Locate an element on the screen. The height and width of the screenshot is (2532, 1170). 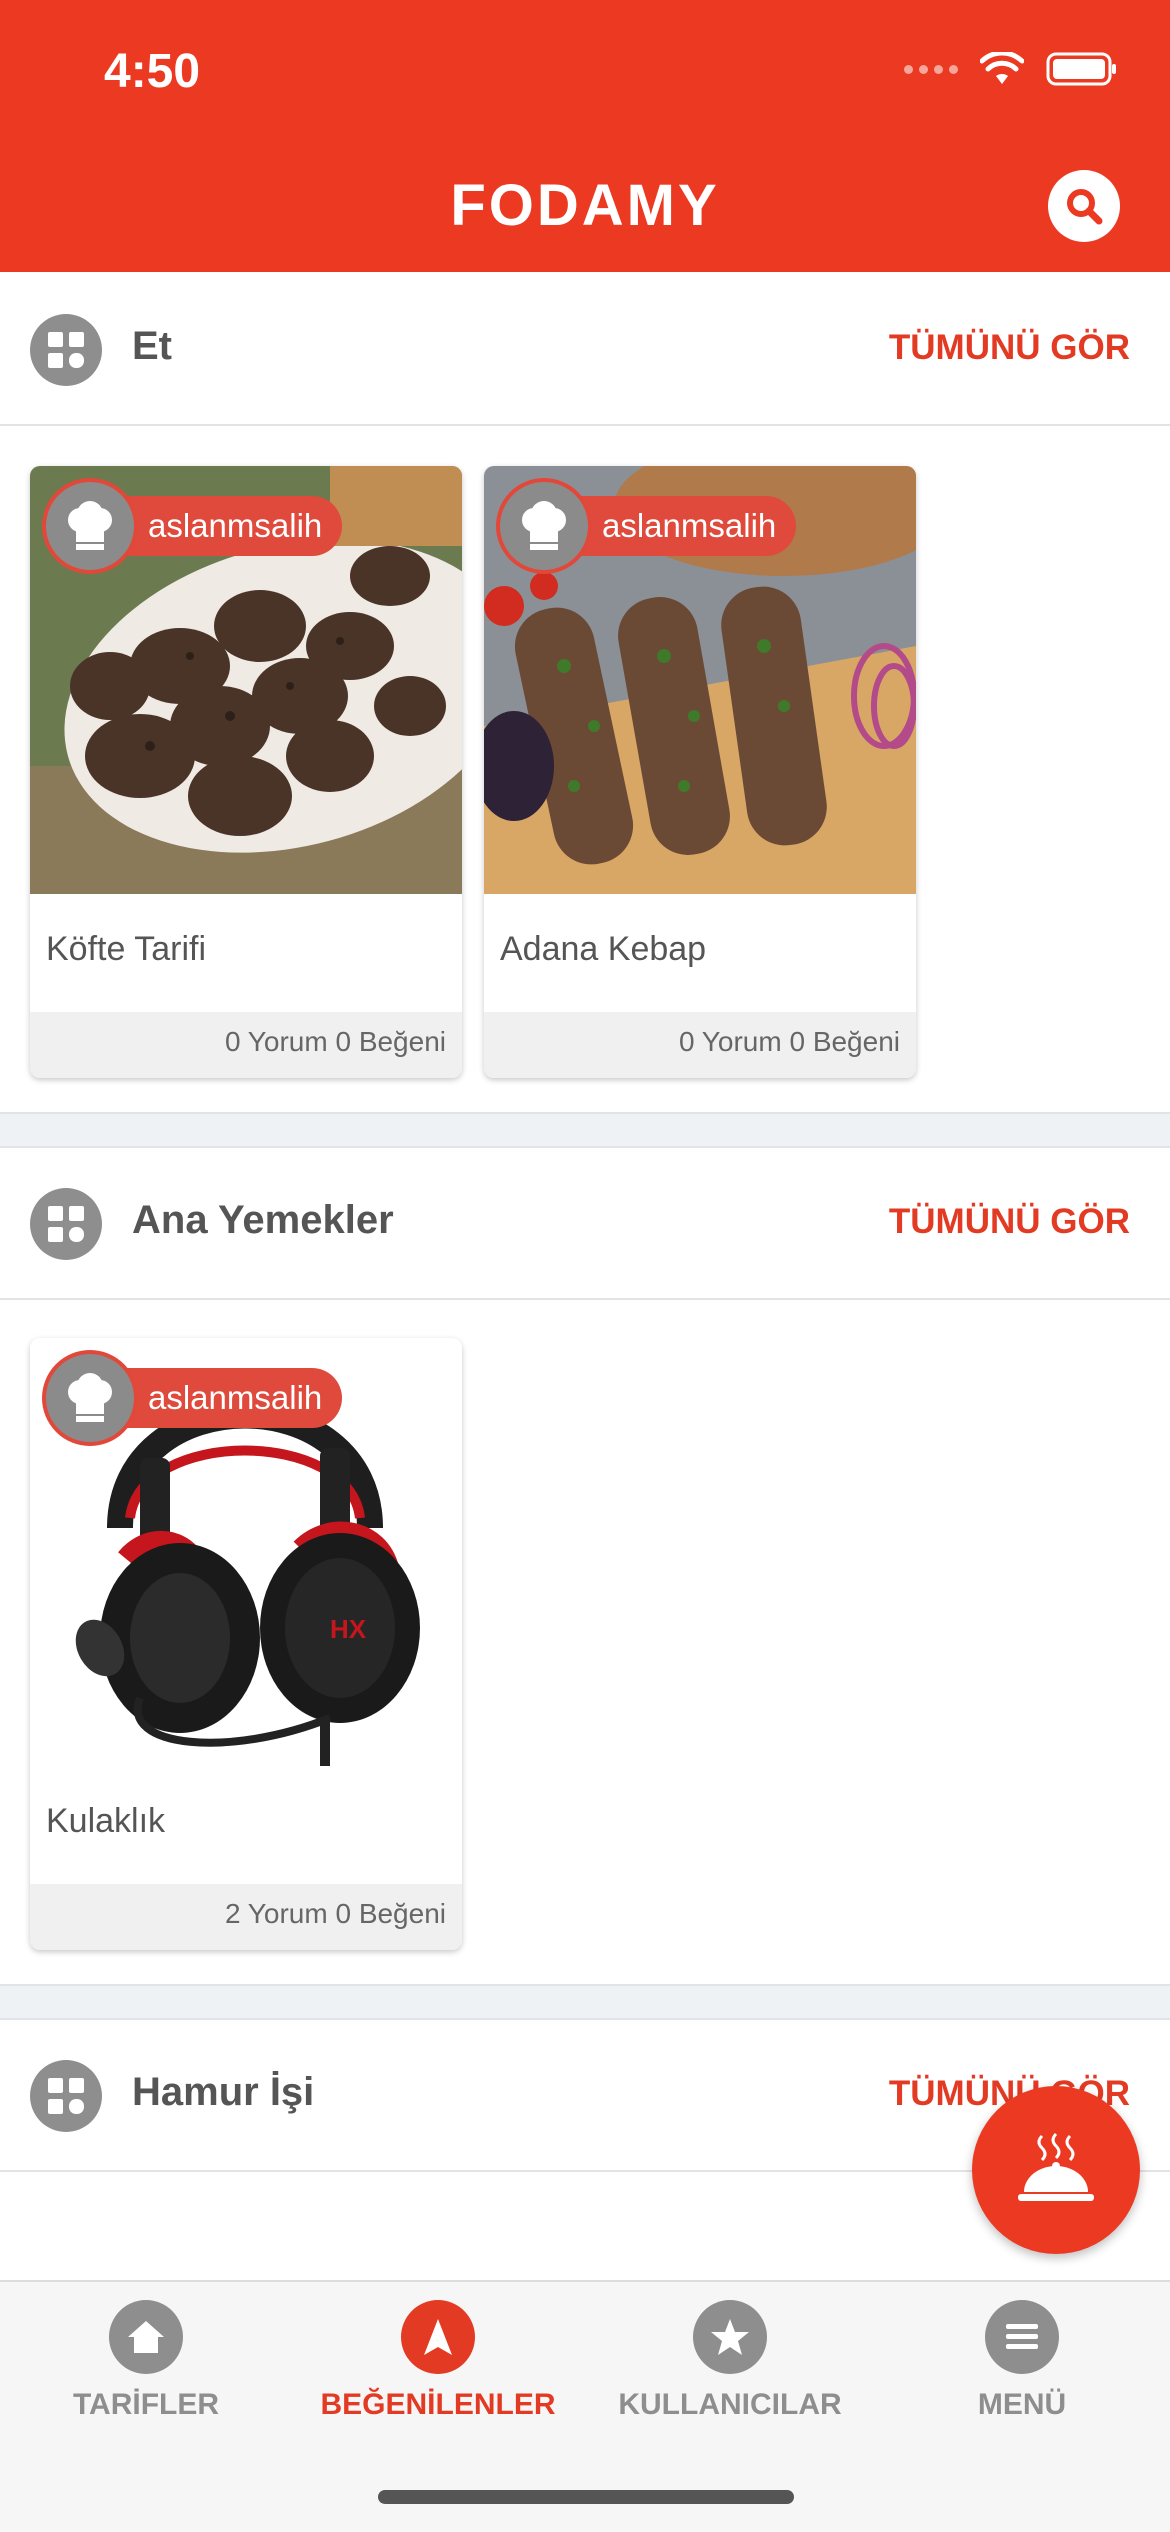
recipe-stats: 2 Yorum 0 Beğeni is located at coordinates (335, 1913).